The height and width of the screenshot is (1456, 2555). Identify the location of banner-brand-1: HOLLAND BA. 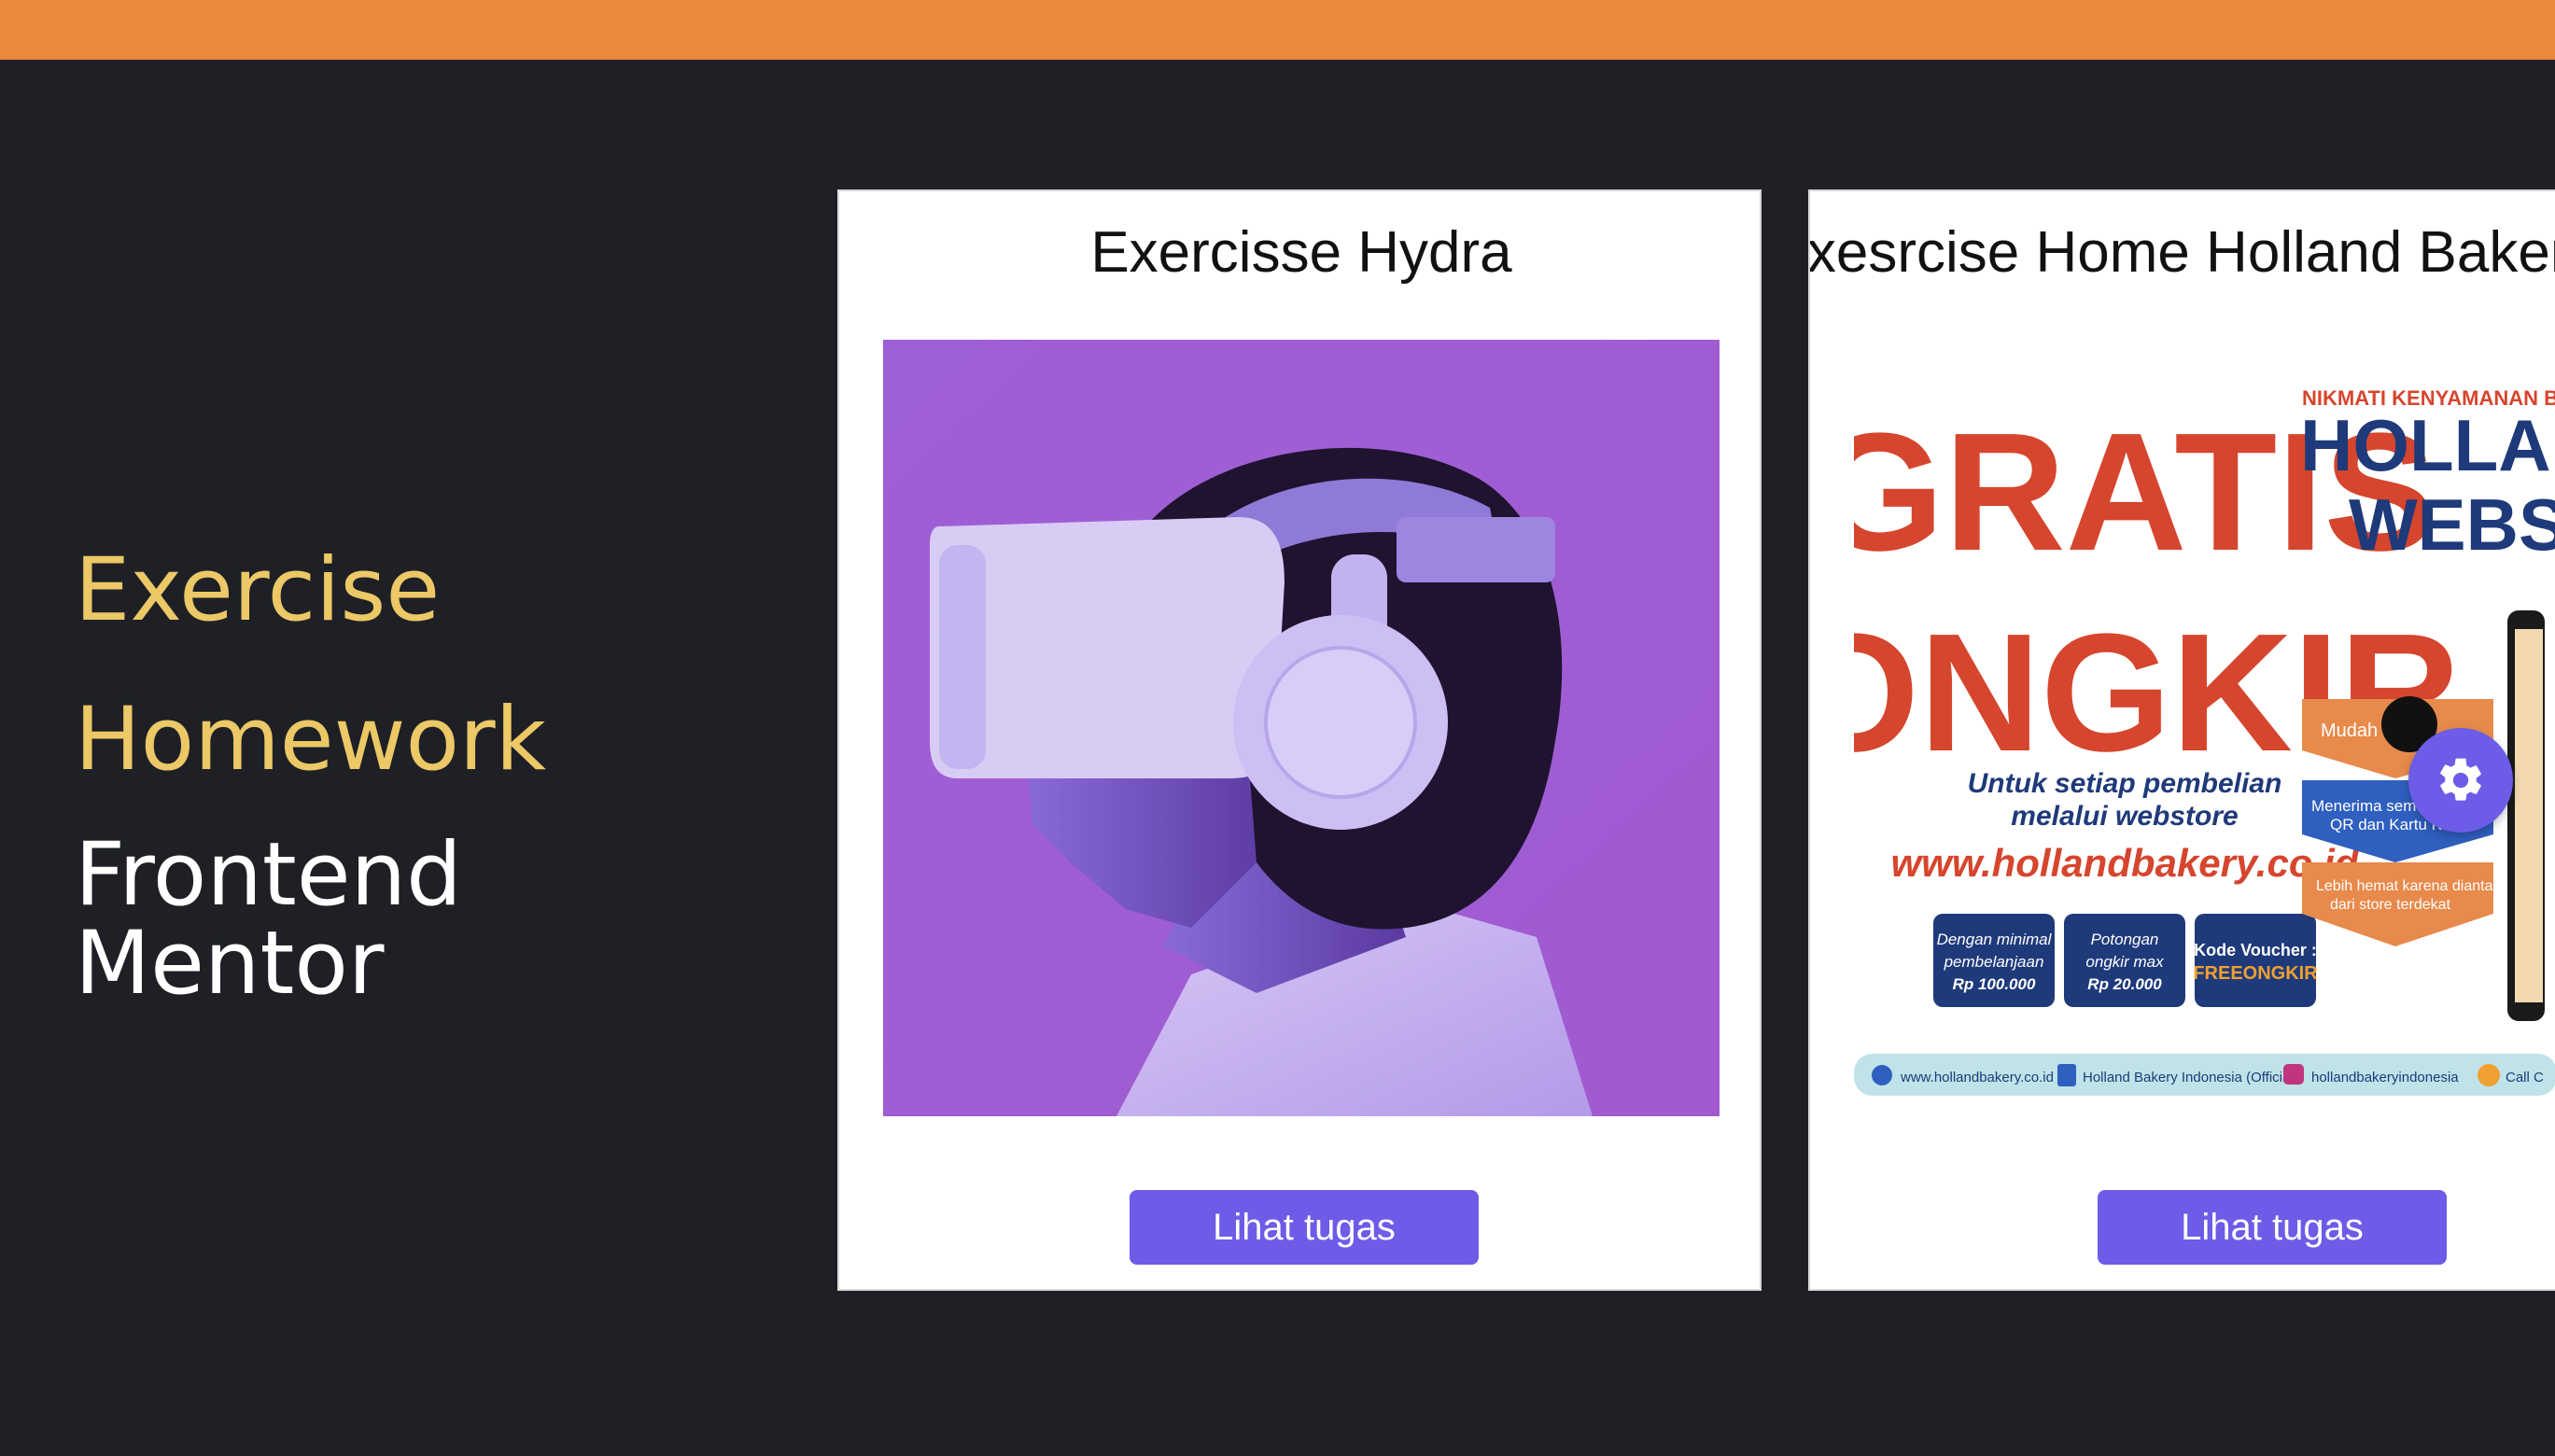
(2427, 445).